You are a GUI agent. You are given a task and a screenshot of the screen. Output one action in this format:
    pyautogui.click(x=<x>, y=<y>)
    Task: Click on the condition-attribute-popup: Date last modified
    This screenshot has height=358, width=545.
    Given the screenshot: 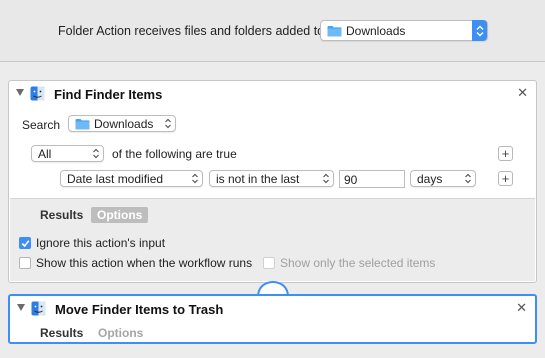 What is the action you would take?
    pyautogui.click(x=131, y=178)
    